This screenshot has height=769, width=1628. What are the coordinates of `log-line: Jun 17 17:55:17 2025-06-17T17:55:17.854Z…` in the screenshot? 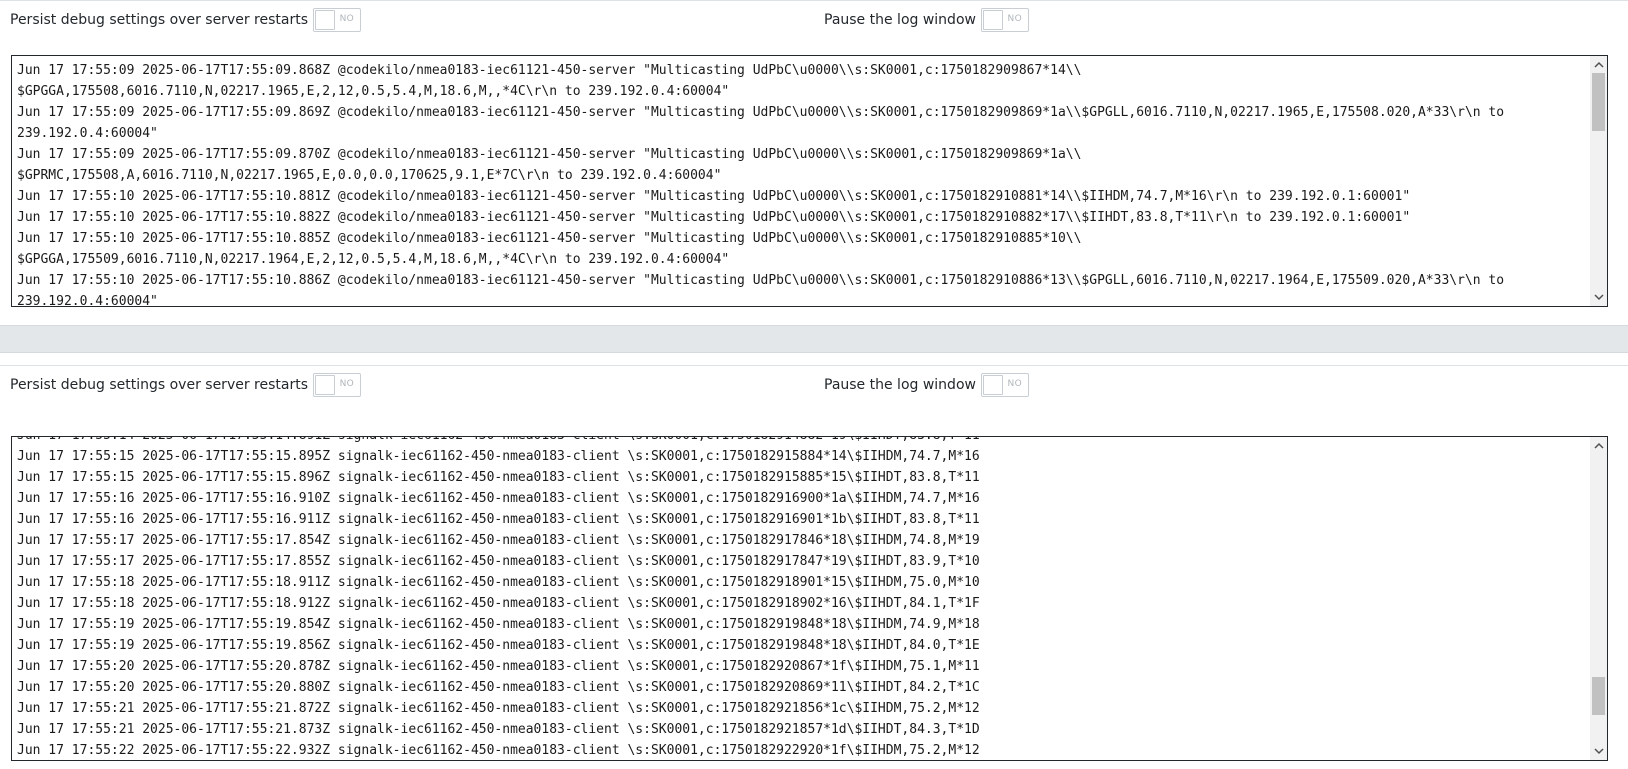 It's located at (498, 540).